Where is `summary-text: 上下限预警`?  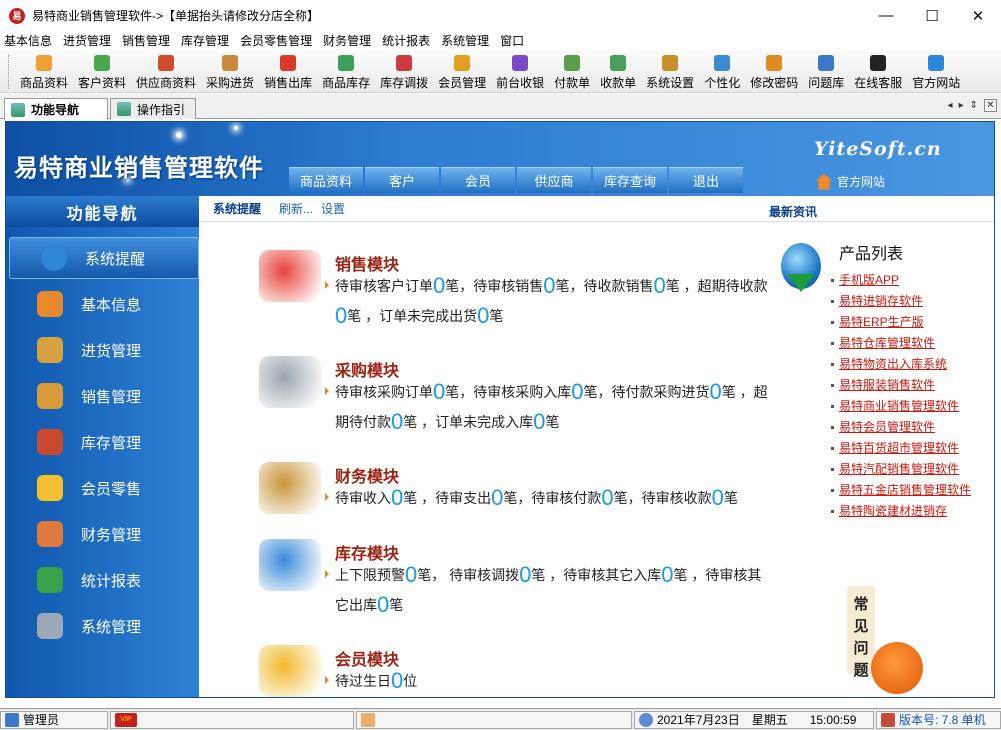 summary-text: 上下限预警 is located at coordinates (370, 575).